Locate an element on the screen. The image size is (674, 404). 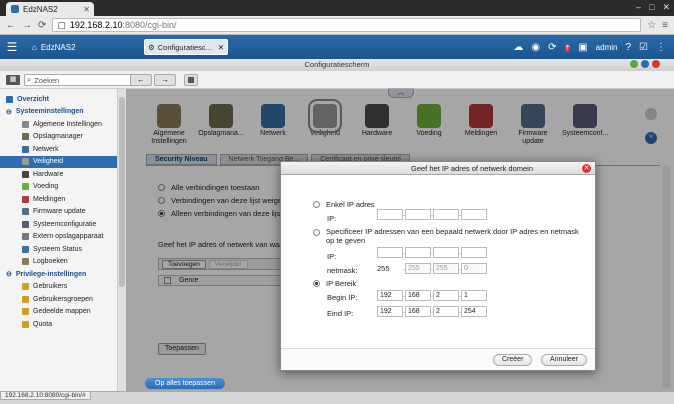
status-url: 192.168.2.10:8080/cgi-bin/# is located at coordinates (45, 395).